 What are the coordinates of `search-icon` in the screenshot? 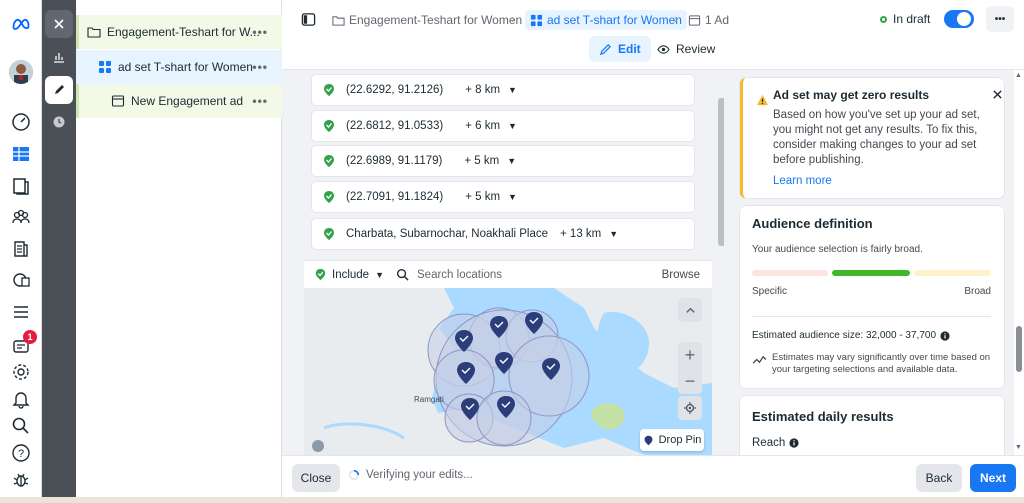 It's located at (21, 426).